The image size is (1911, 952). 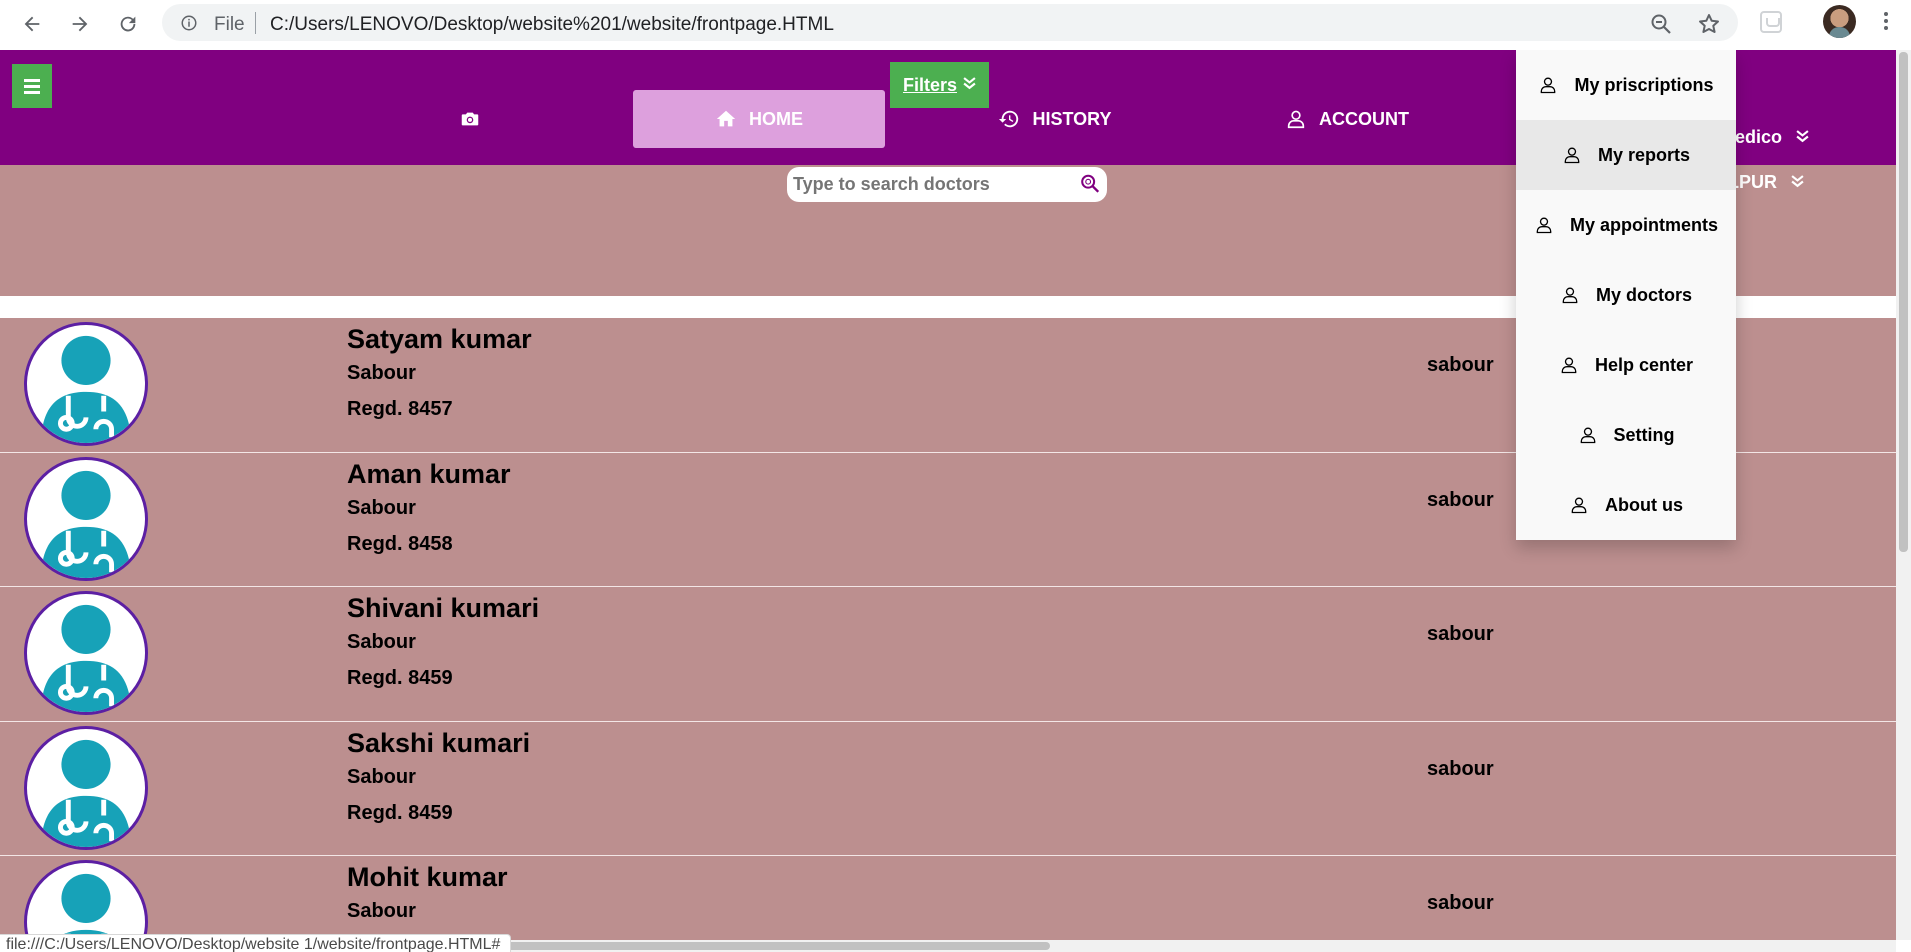 What do you see at coordinates (439, 339) in the screenshot?
I see `doctor-name: Satyam kumar` at bounding box center [439, 339].